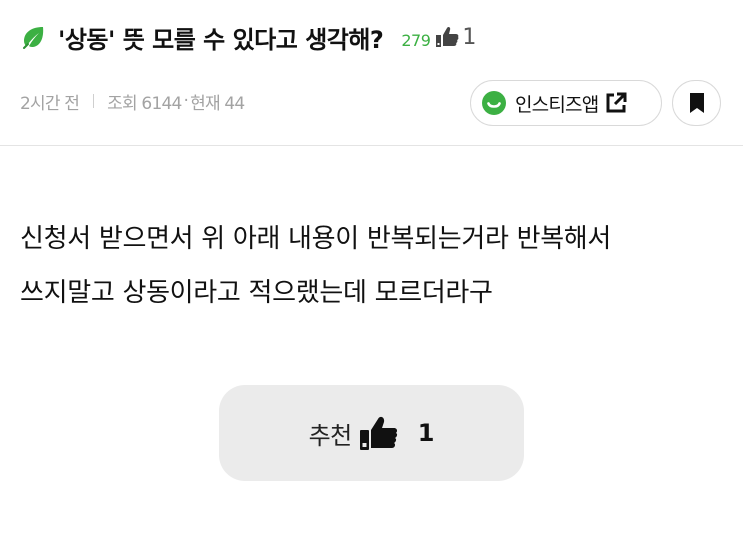 This screenshot has height=540, width=743. I want to click on current-viewers: 현재 44, so click(217, 103).